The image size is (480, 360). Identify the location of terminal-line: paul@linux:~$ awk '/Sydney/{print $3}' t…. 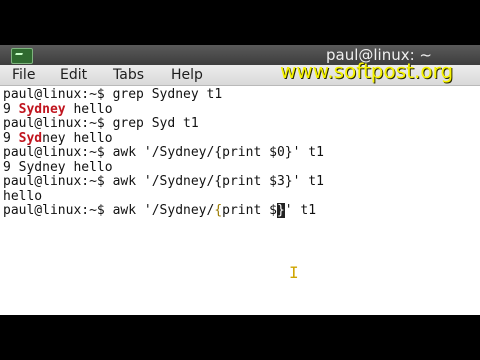
(163, 181).